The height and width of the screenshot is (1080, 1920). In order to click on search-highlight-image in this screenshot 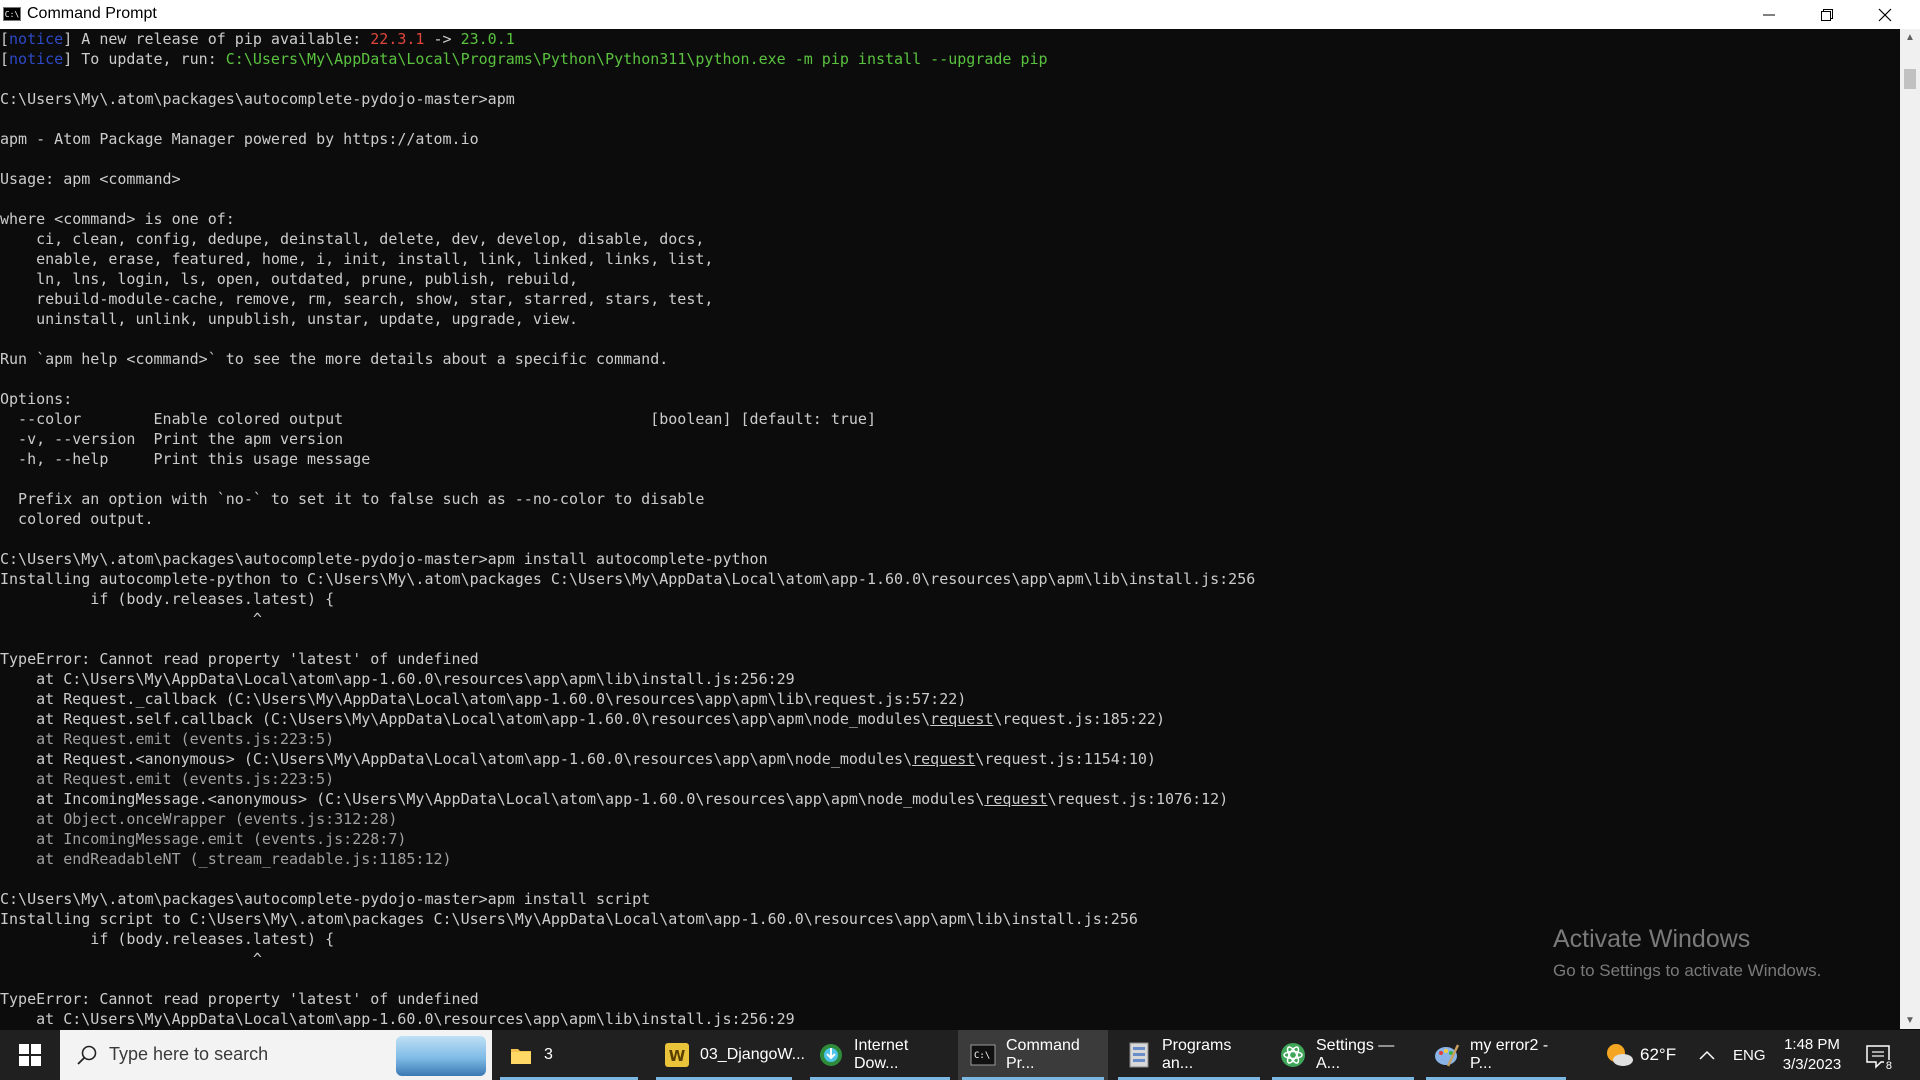, I will do `click(441, 1056)`.